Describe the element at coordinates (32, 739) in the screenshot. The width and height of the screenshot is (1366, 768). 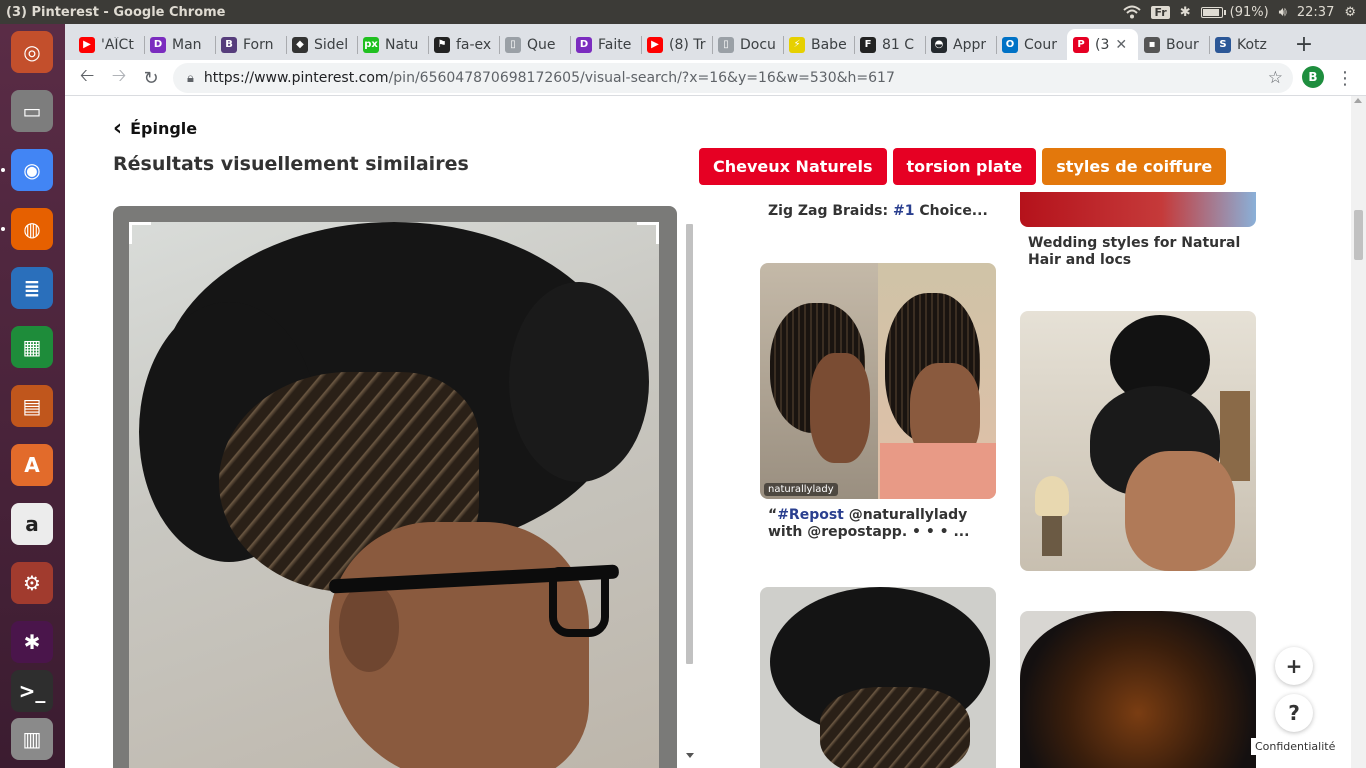
I see `launcher-workspaces: ▥` at that location.